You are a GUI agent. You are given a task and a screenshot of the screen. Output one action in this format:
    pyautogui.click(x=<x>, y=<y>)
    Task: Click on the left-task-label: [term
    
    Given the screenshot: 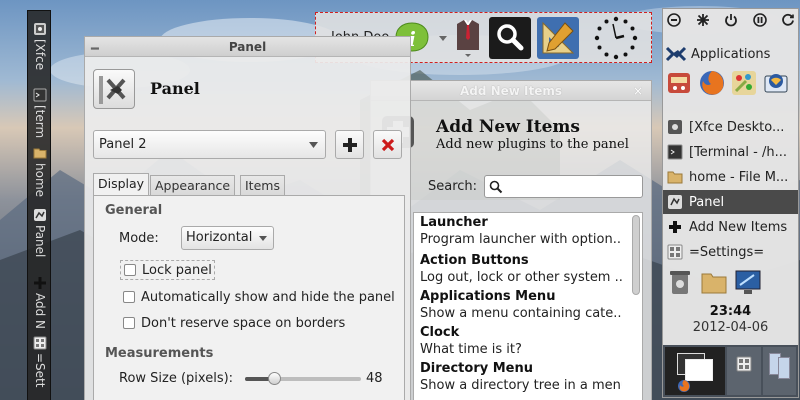 What is the action you would take?
    pyautogui.click(x=40, y=122)
    